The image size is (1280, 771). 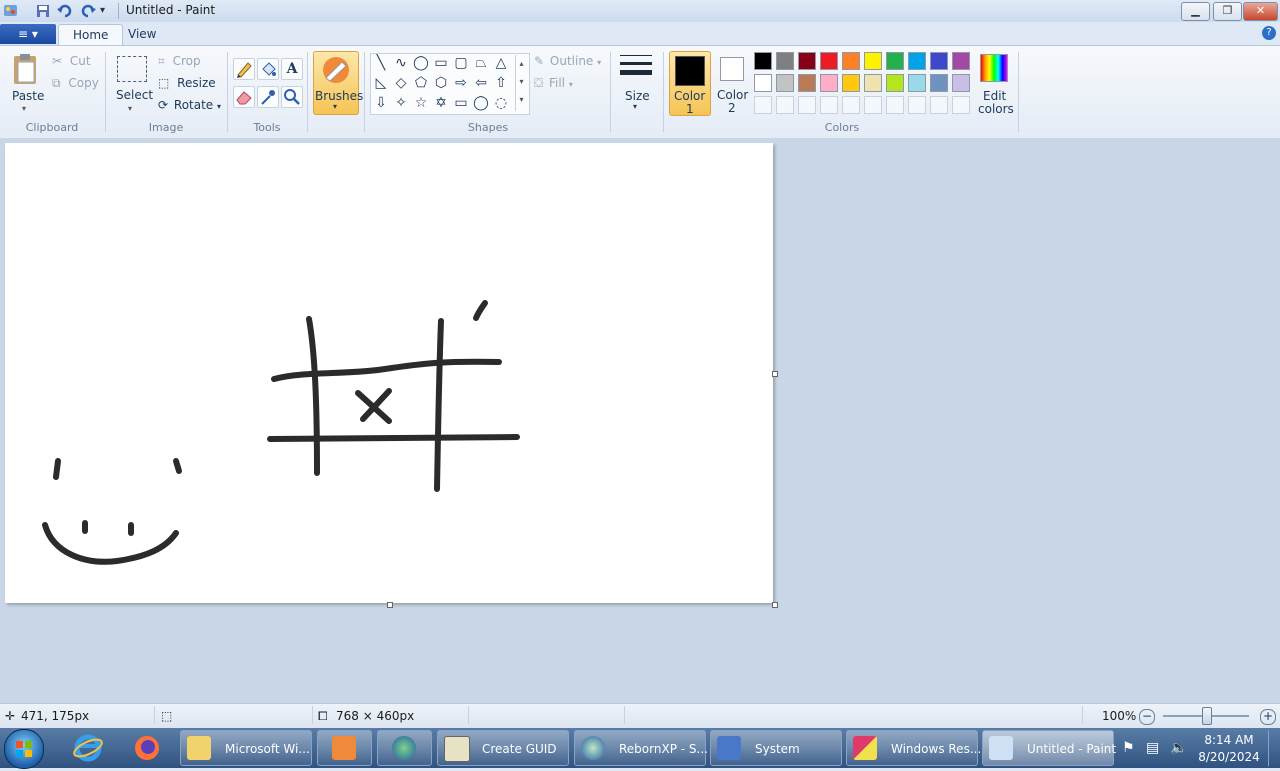 I want to click on zoom-slider-thumb, so click(x=1207, y=716).